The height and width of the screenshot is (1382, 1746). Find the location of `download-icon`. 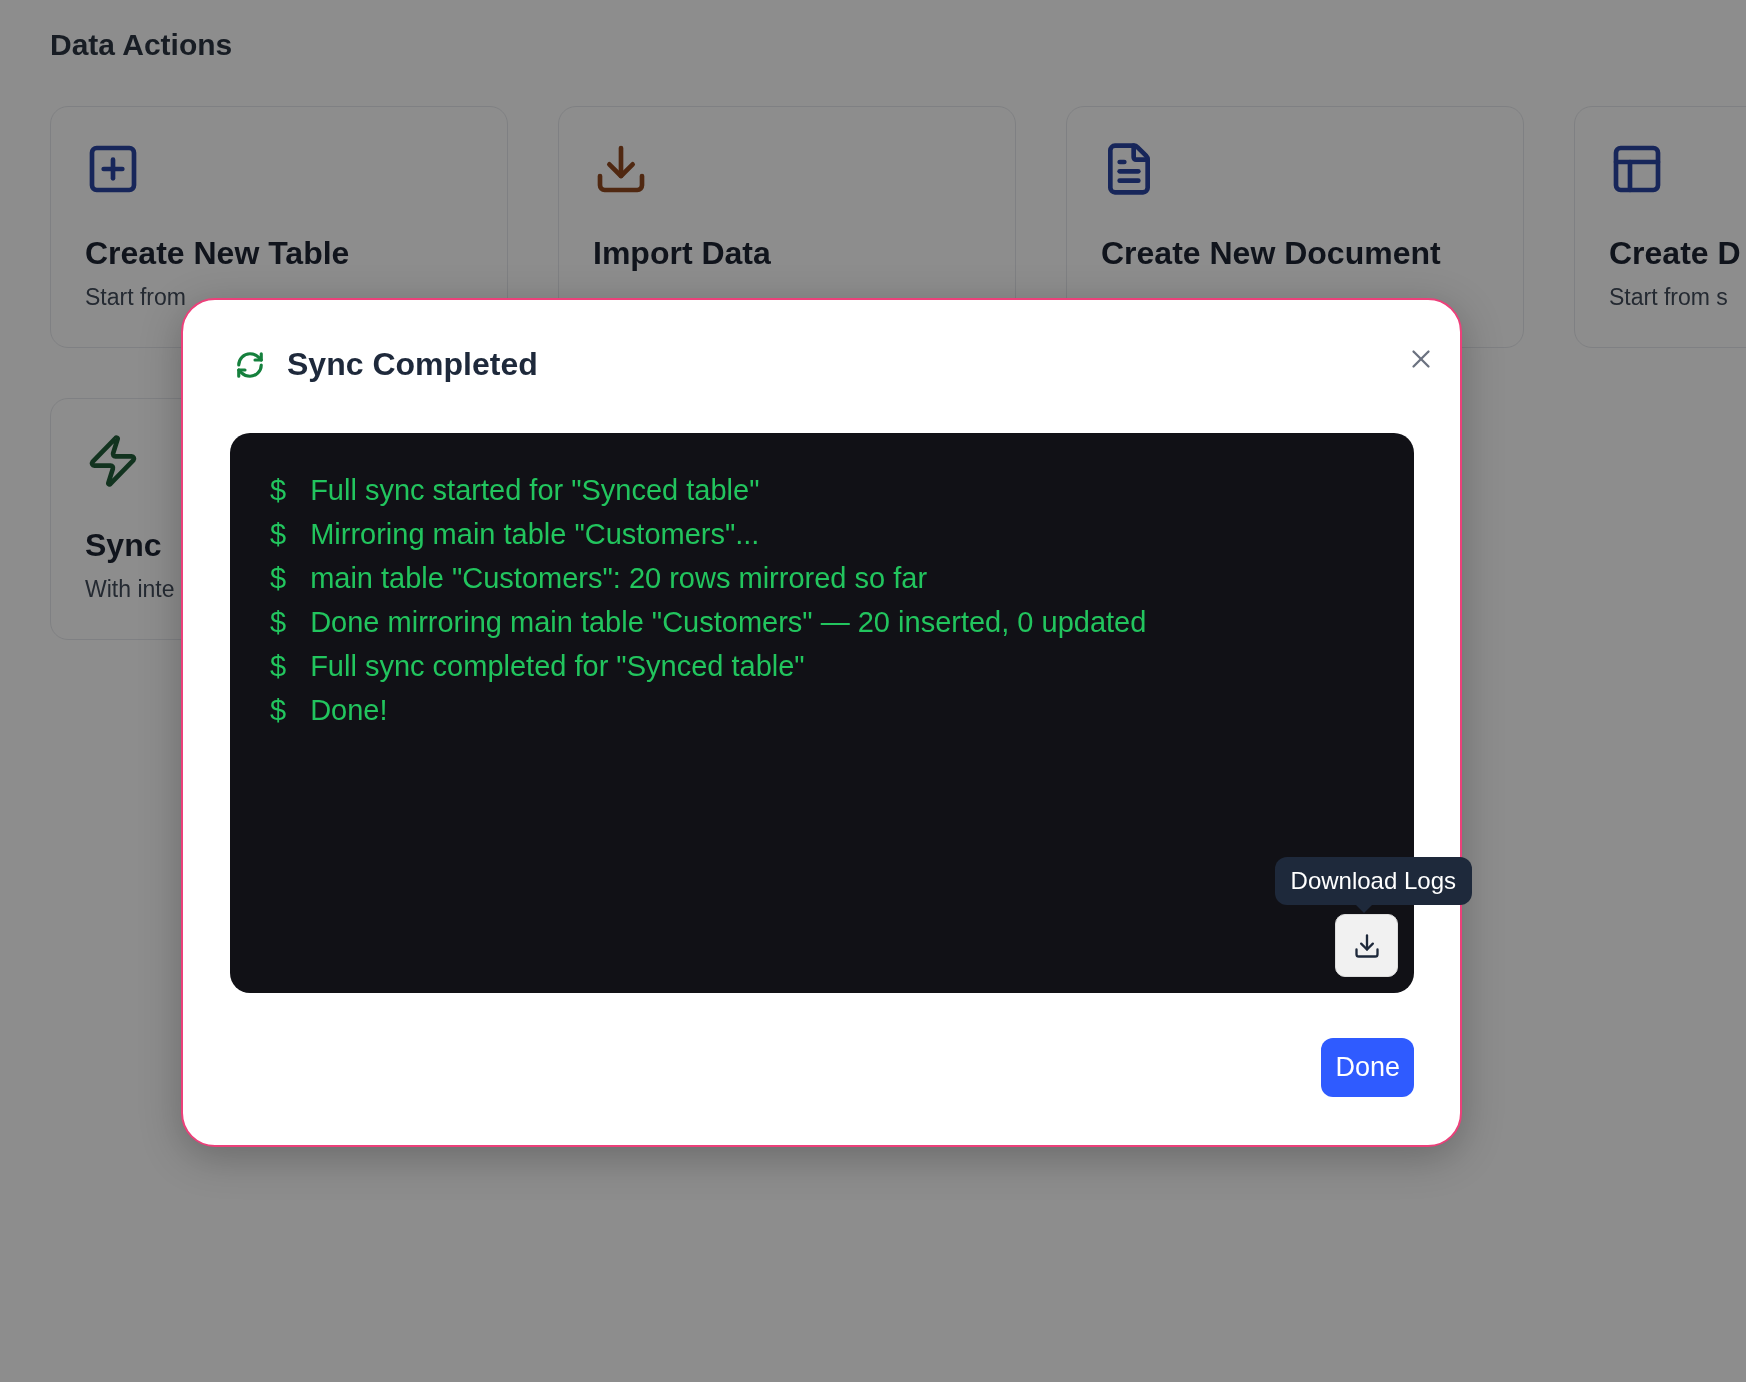

download-icon is located at coordinates (1366, 945).